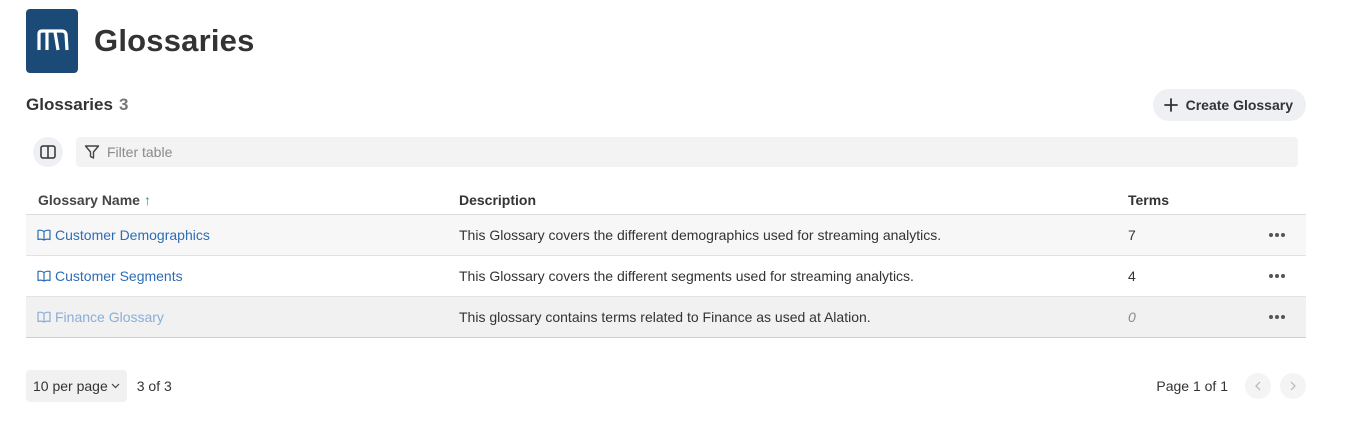 This screenshot has height=427, width=1362. I want to click on table-header: Glossary Name ↑ Description Terms, so click(666, 200).